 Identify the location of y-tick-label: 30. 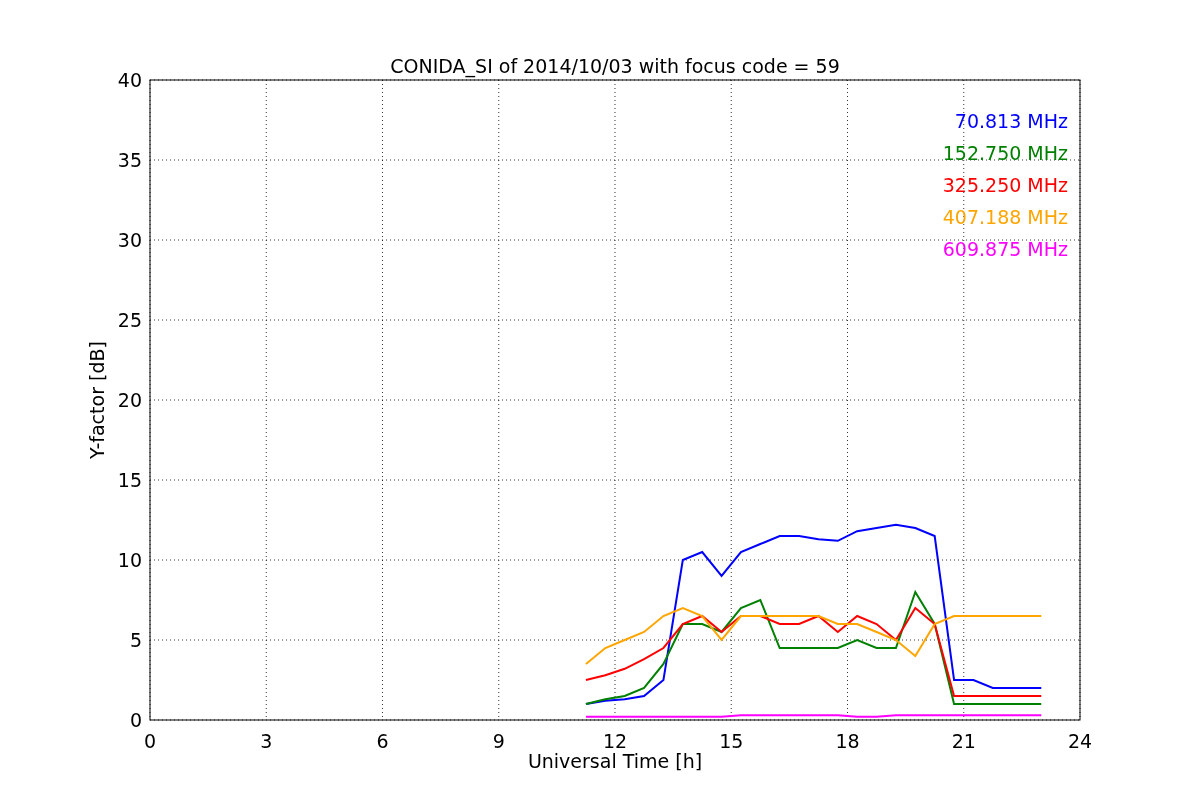
(129, 240).